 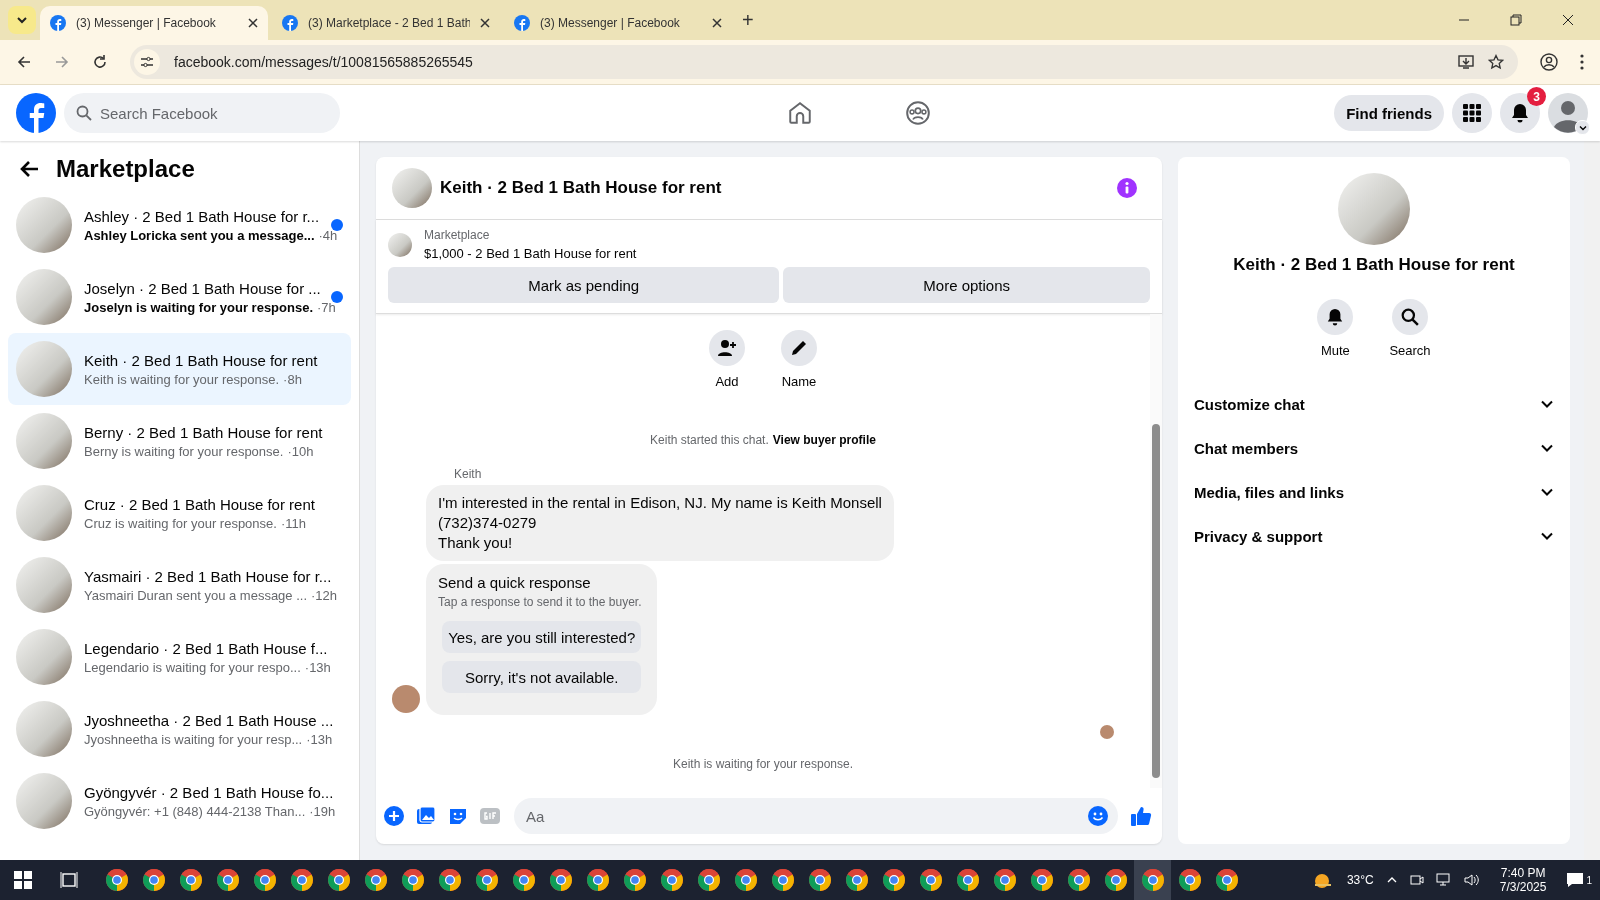 I want to click on facebook-logo, so click(x=36, y=113).